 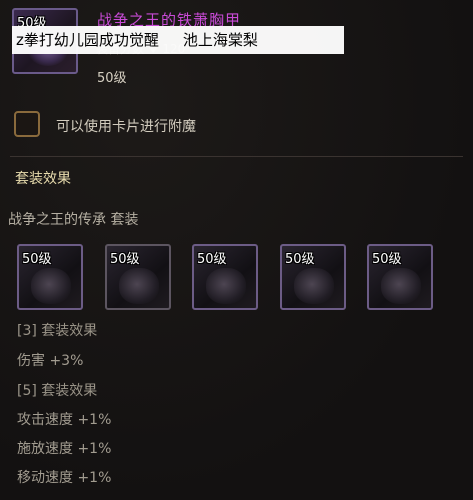 I want to click on overlay-right-text: 池上海棠梨, so click(x=220, y=40).